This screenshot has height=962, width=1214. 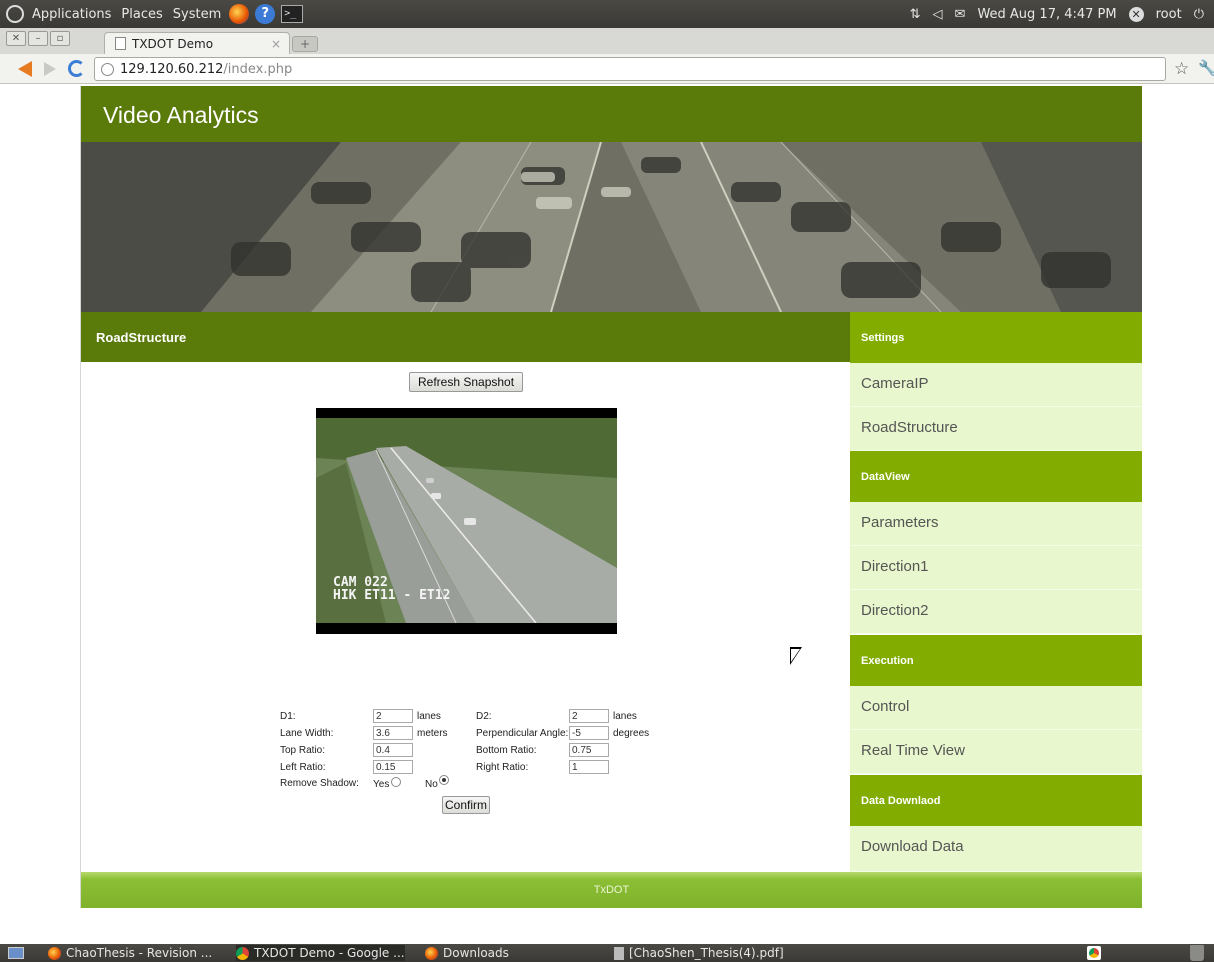 What do you see at coordinates (996, 660) in the screenshot?
I see `sidebar-heading-execution: Execution` at bounding box center [996, 660].